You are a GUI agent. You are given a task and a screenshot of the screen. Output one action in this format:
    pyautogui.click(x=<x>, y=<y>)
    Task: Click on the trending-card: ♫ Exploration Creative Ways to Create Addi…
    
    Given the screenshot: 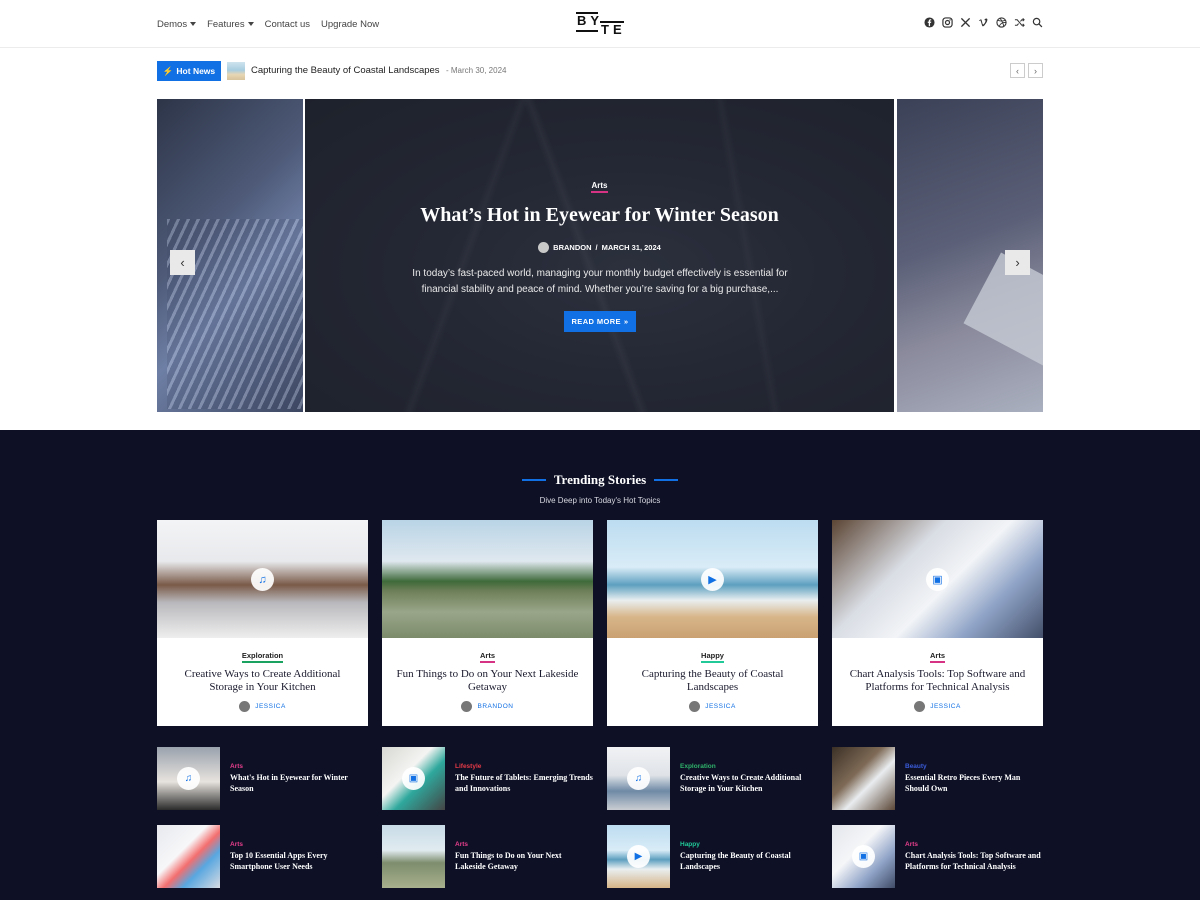 What is the action you would take?
    pyautogui.click(x=262, y=623)
    